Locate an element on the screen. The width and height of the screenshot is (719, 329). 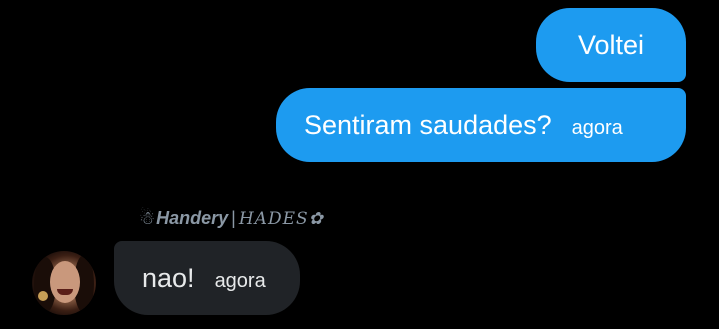
sender-decoration-icon: ☃ is located at coordinates (147, 218).